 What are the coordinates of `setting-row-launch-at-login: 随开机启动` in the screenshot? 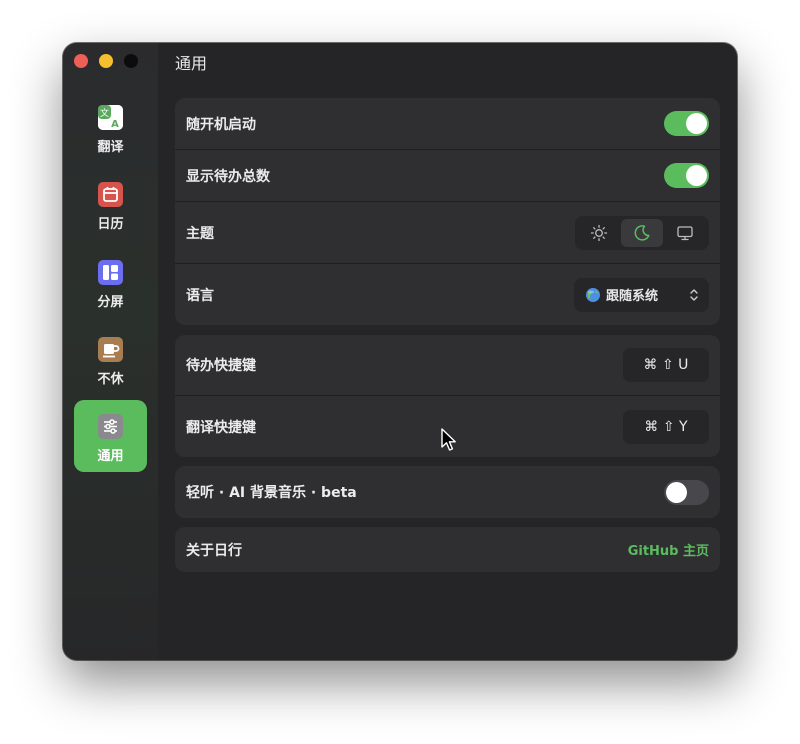 It's located at (447, 124).